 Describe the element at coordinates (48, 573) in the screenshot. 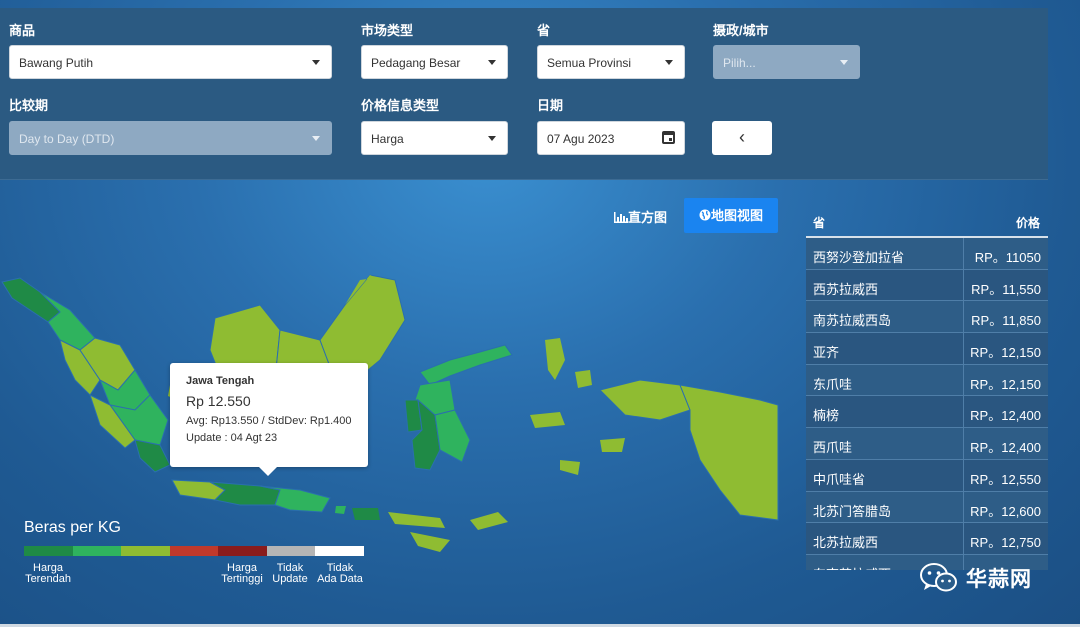

I see `legend-label-lowest: Harga Terendah` at that location.